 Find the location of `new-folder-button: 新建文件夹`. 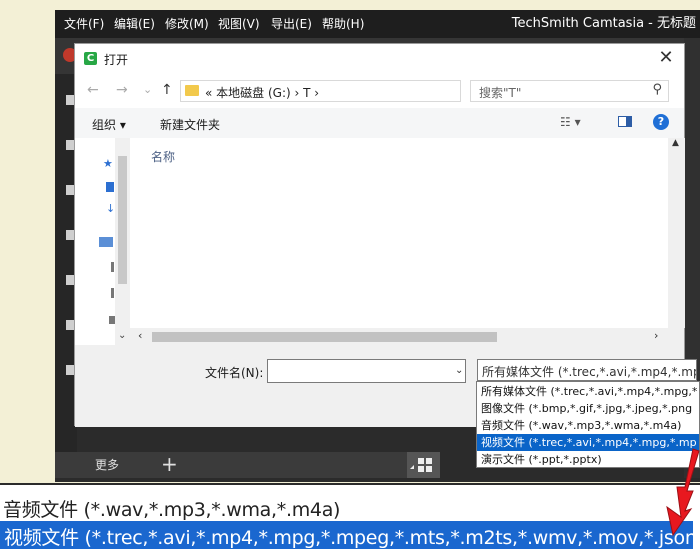

new-folder-button: 新建文件夹 is located at coordinates (190, 124).